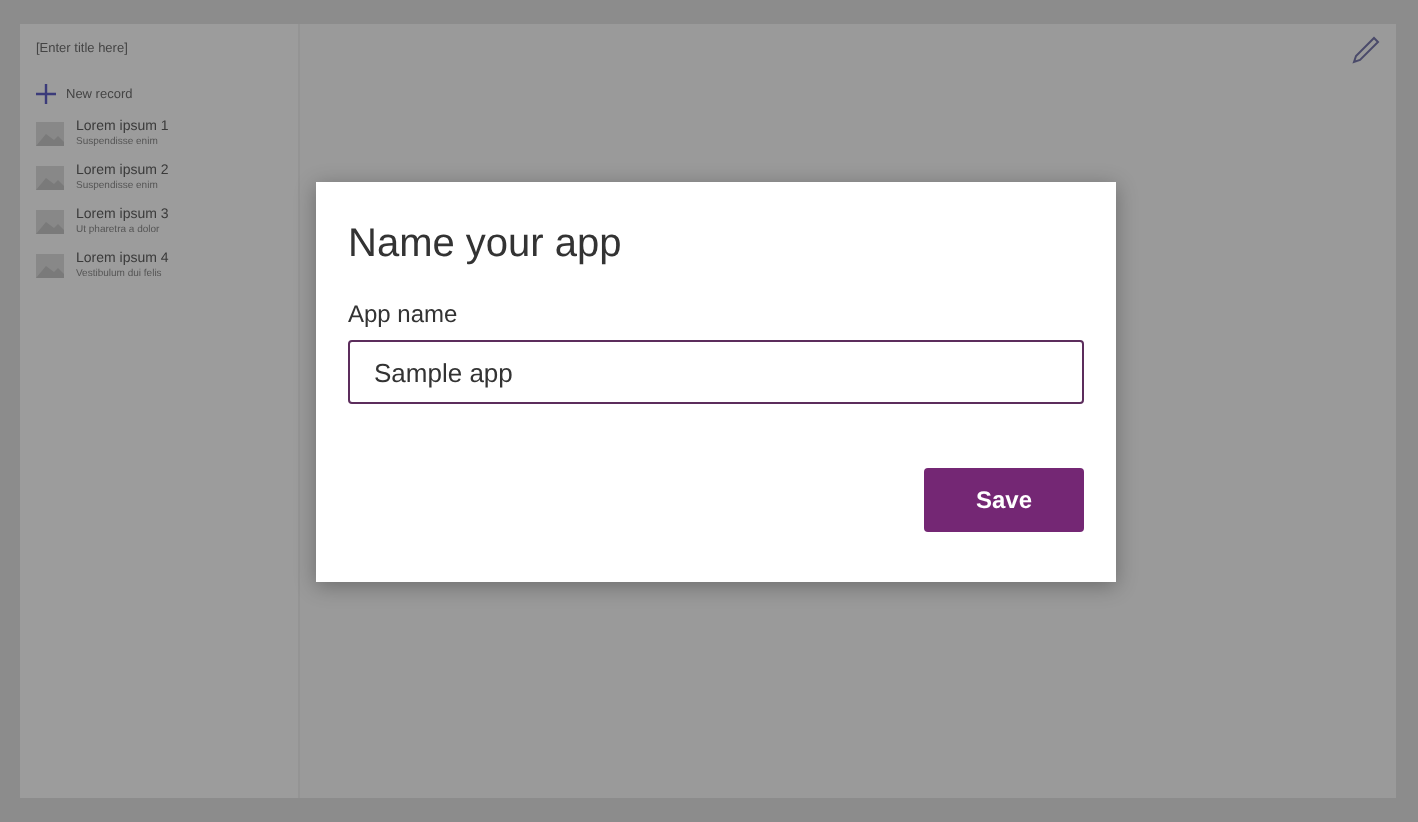 The image size is (1418, 822). What do you see at coordinates (716, 372) in the screenshot?
I see `app-name-input: Sample app` at bounding box center [716, 372].